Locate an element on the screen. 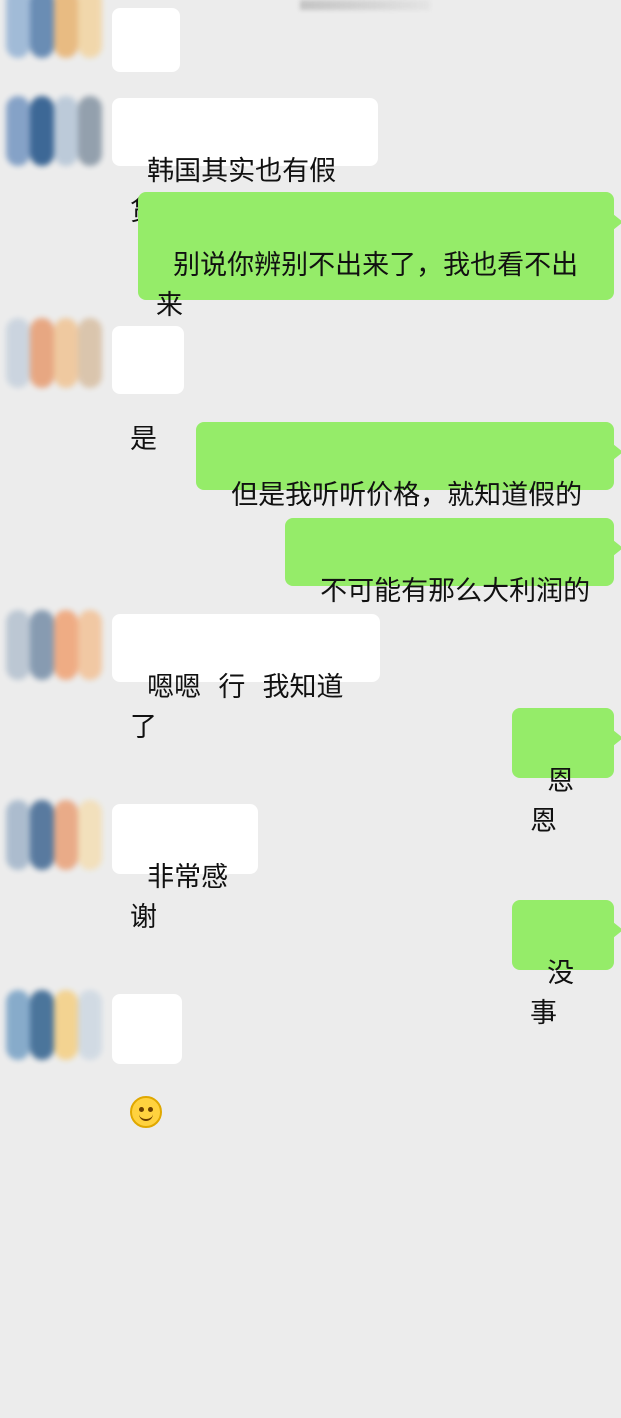 This screenshot has width=621, height=1418. message-bubble-sent: 恩恩 is located at coordinates (566, 772).